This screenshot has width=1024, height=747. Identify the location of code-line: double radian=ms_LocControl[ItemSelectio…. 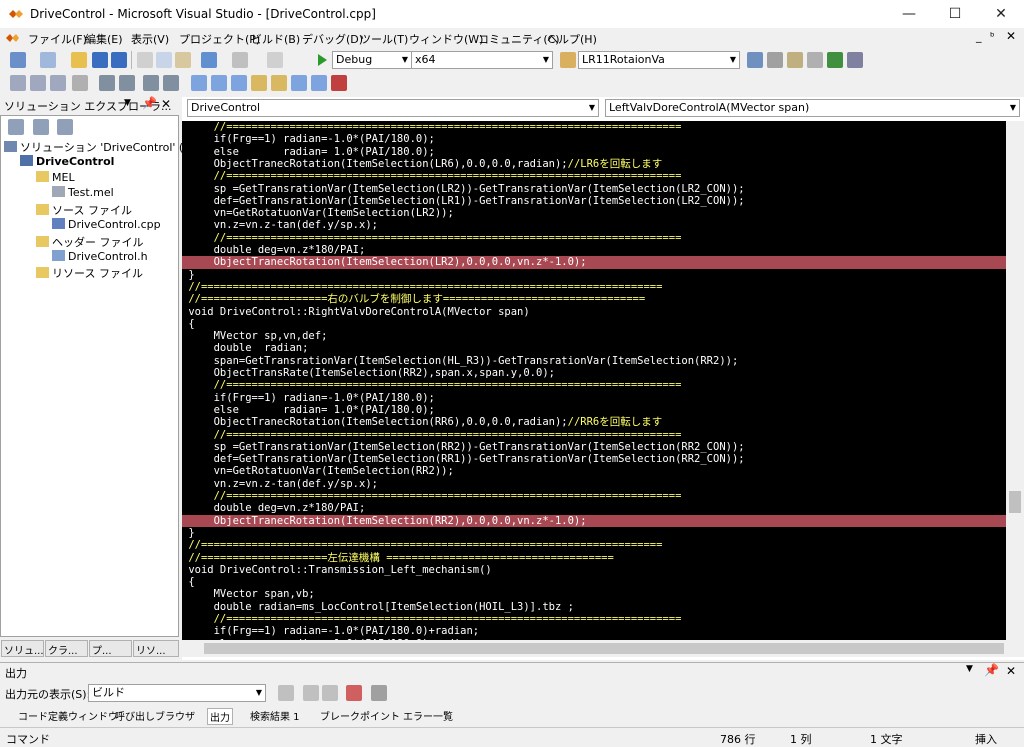
(594, 607).